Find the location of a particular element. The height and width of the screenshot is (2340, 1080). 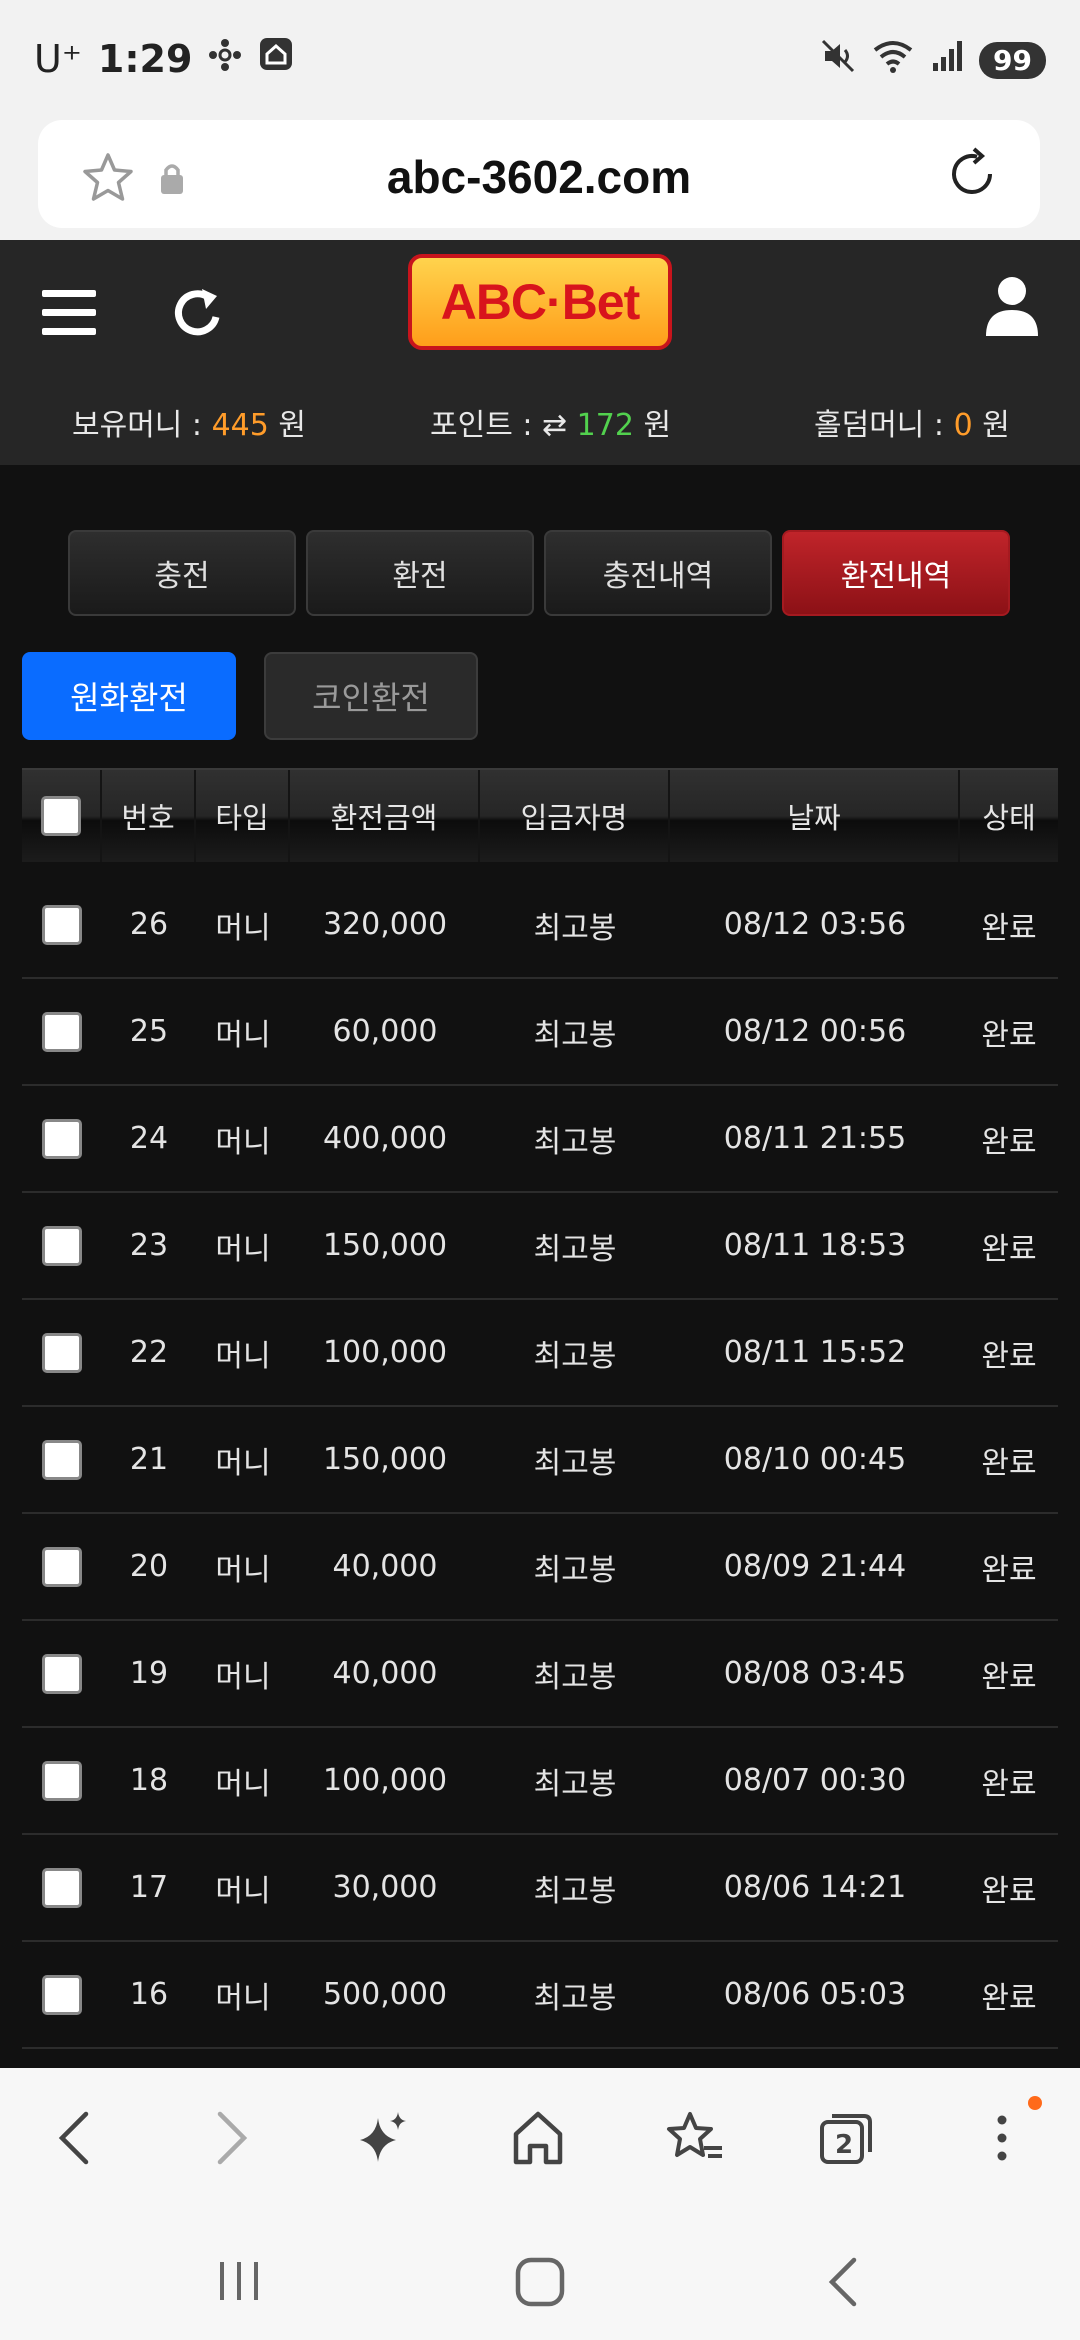

held-money-label: 보유머니 : is located at coordinates (142, 425).